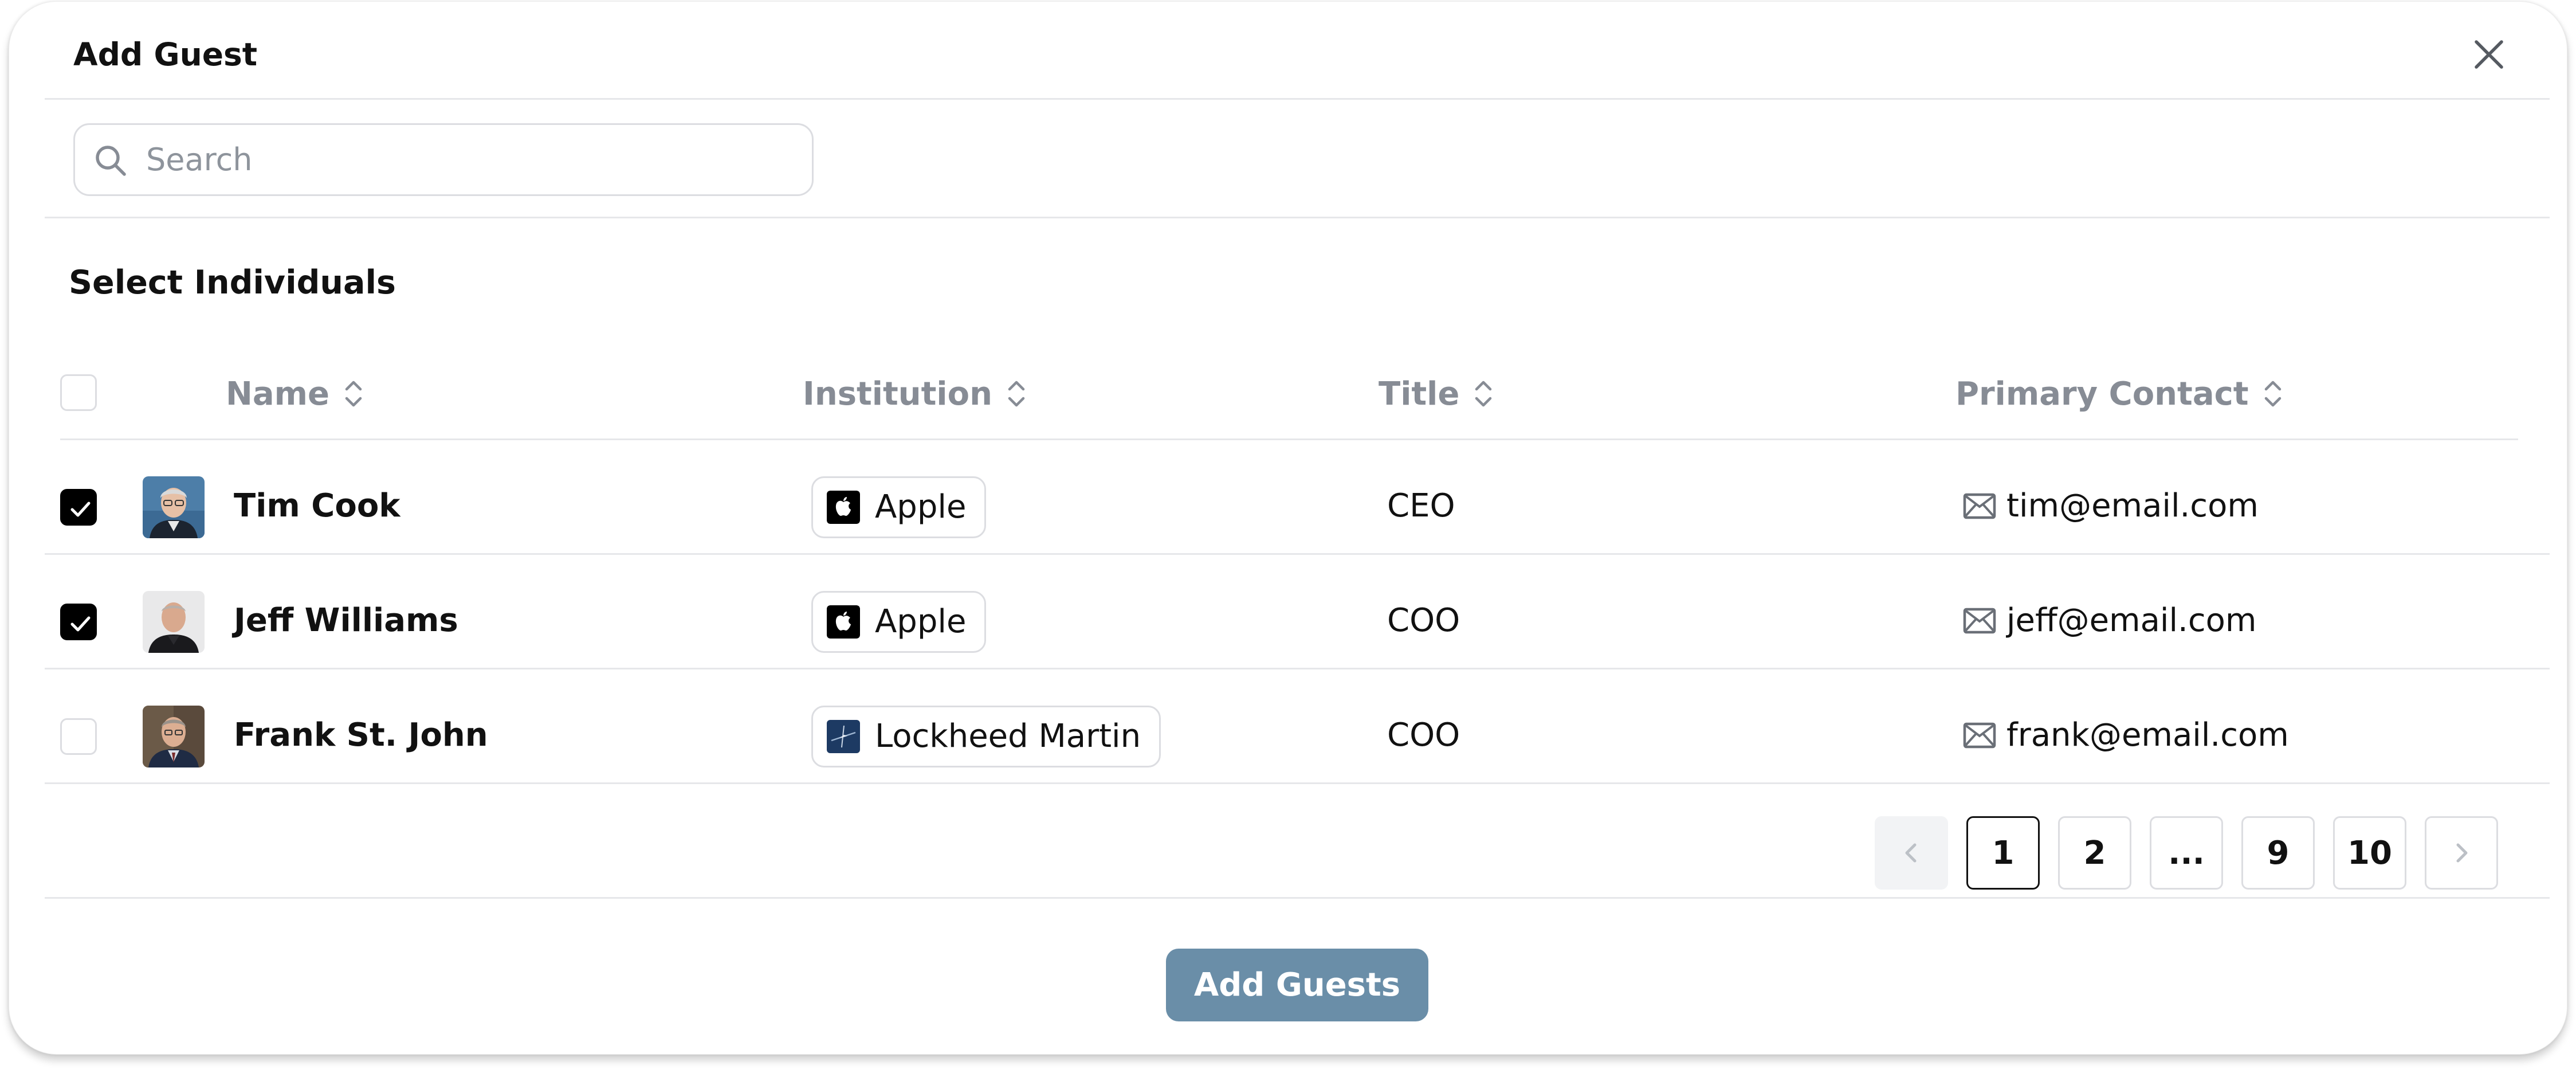 The height and width of the screenshot is (1073, 2576). What do you see at coordinates (1419, 394) in the screenshot?
I see `column-header-label: Title` at bounding box center [1419, 394].